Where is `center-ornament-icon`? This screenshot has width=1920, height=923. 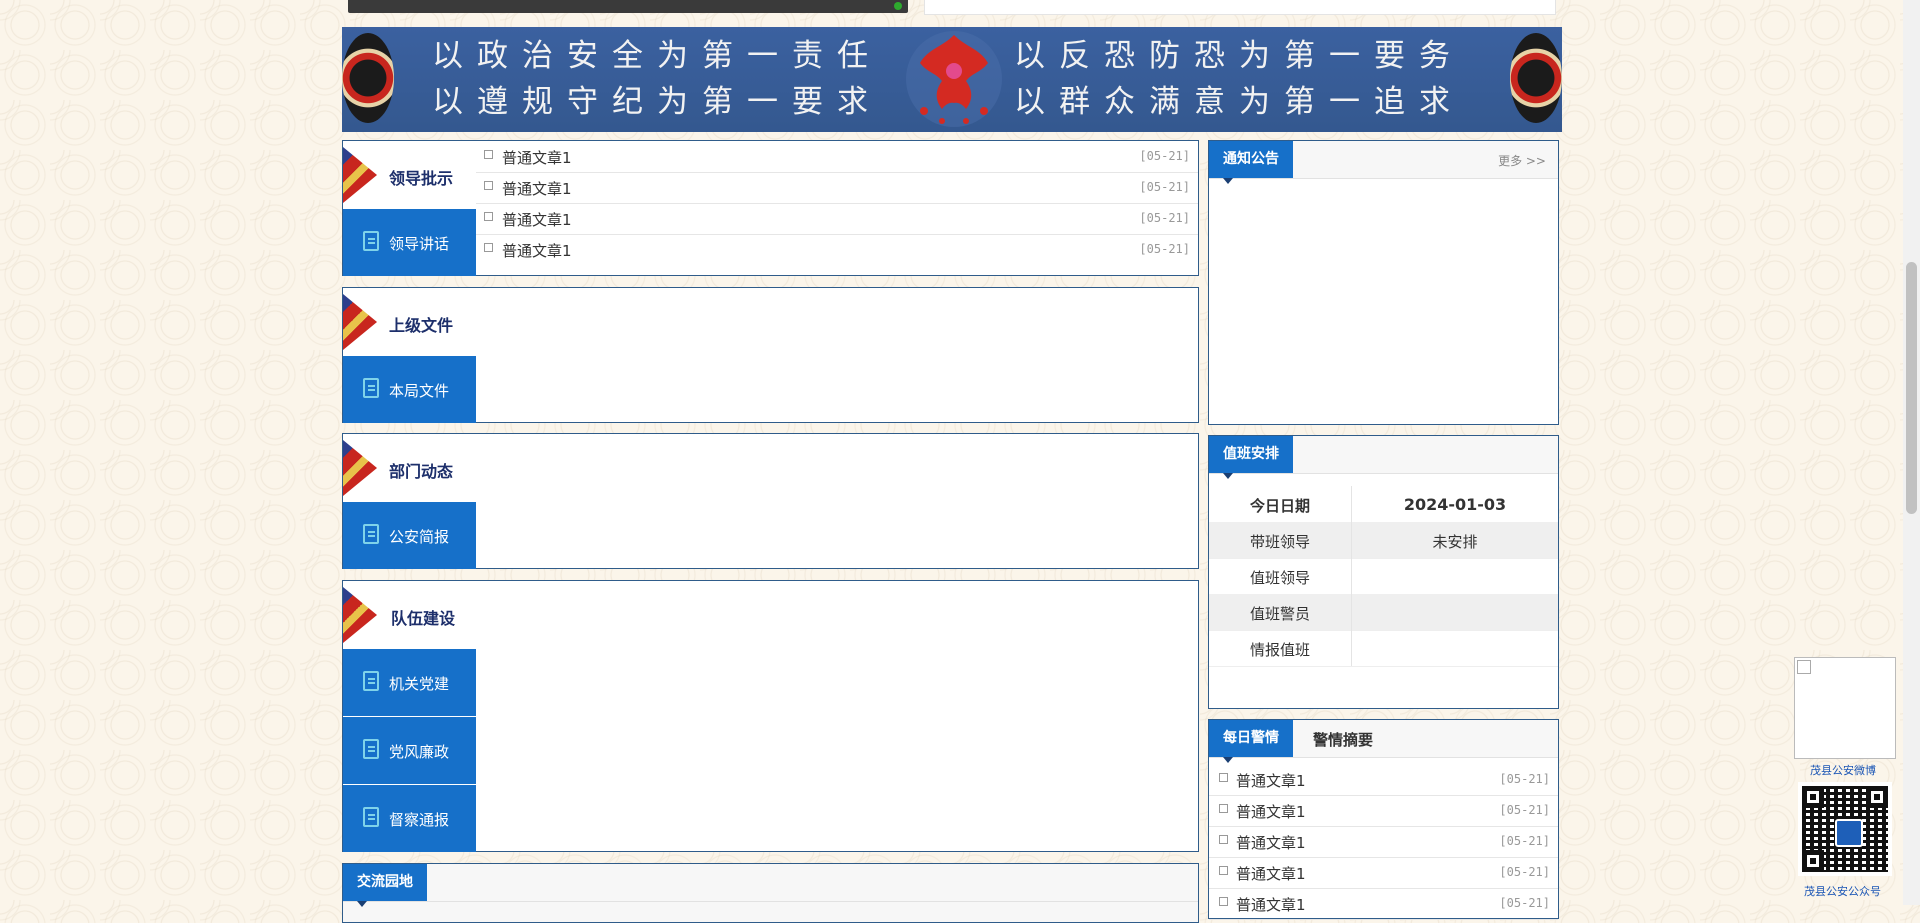
center-ornament-icon is located at coordinates (954, 79).